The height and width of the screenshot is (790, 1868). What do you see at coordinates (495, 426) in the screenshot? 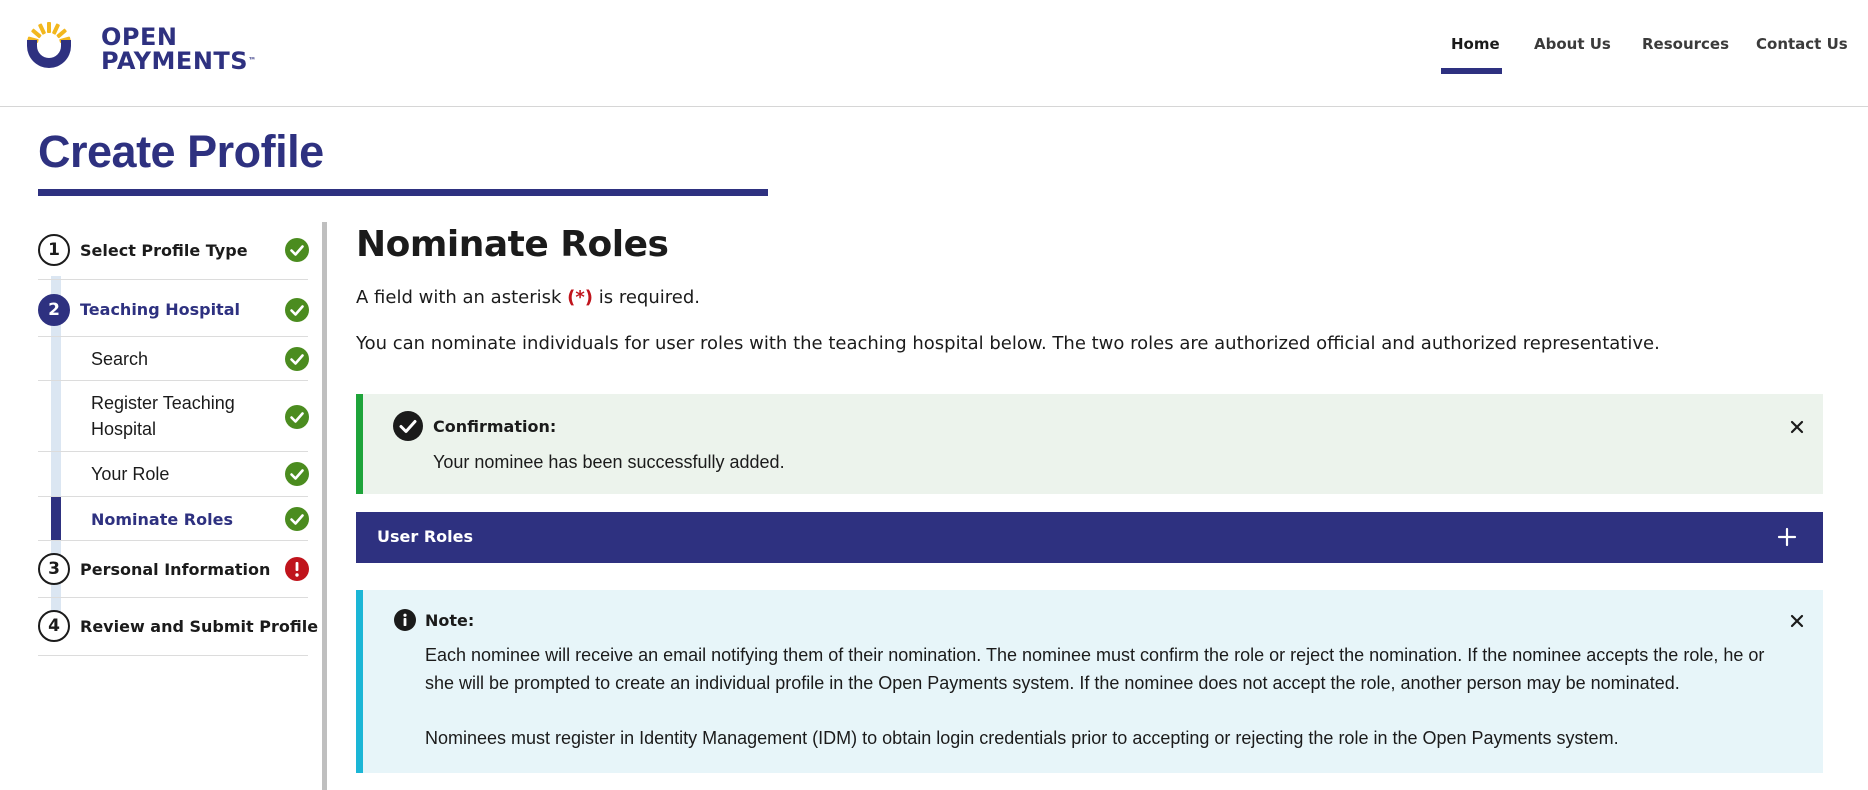
I see `confirmation-heading: Confirmation:` at bounding box center [495, 426].